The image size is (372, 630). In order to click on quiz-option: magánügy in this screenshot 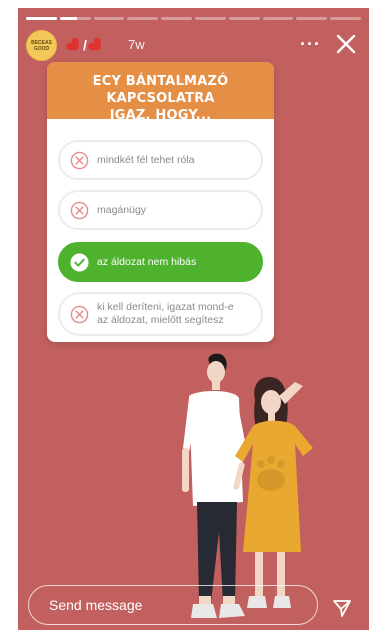, I will do `click(160, 210)`.